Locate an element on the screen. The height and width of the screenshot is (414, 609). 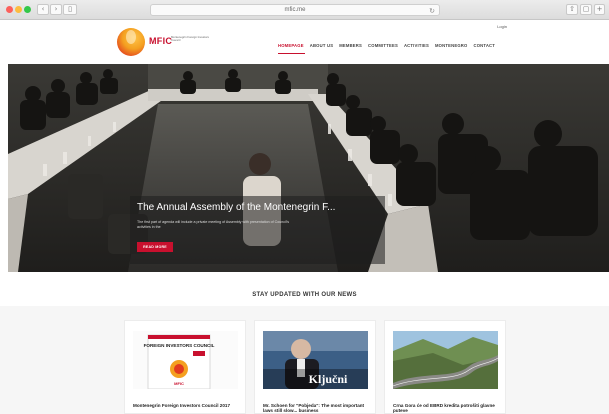
logo-mark-icon is located at coordinates (131, 42).